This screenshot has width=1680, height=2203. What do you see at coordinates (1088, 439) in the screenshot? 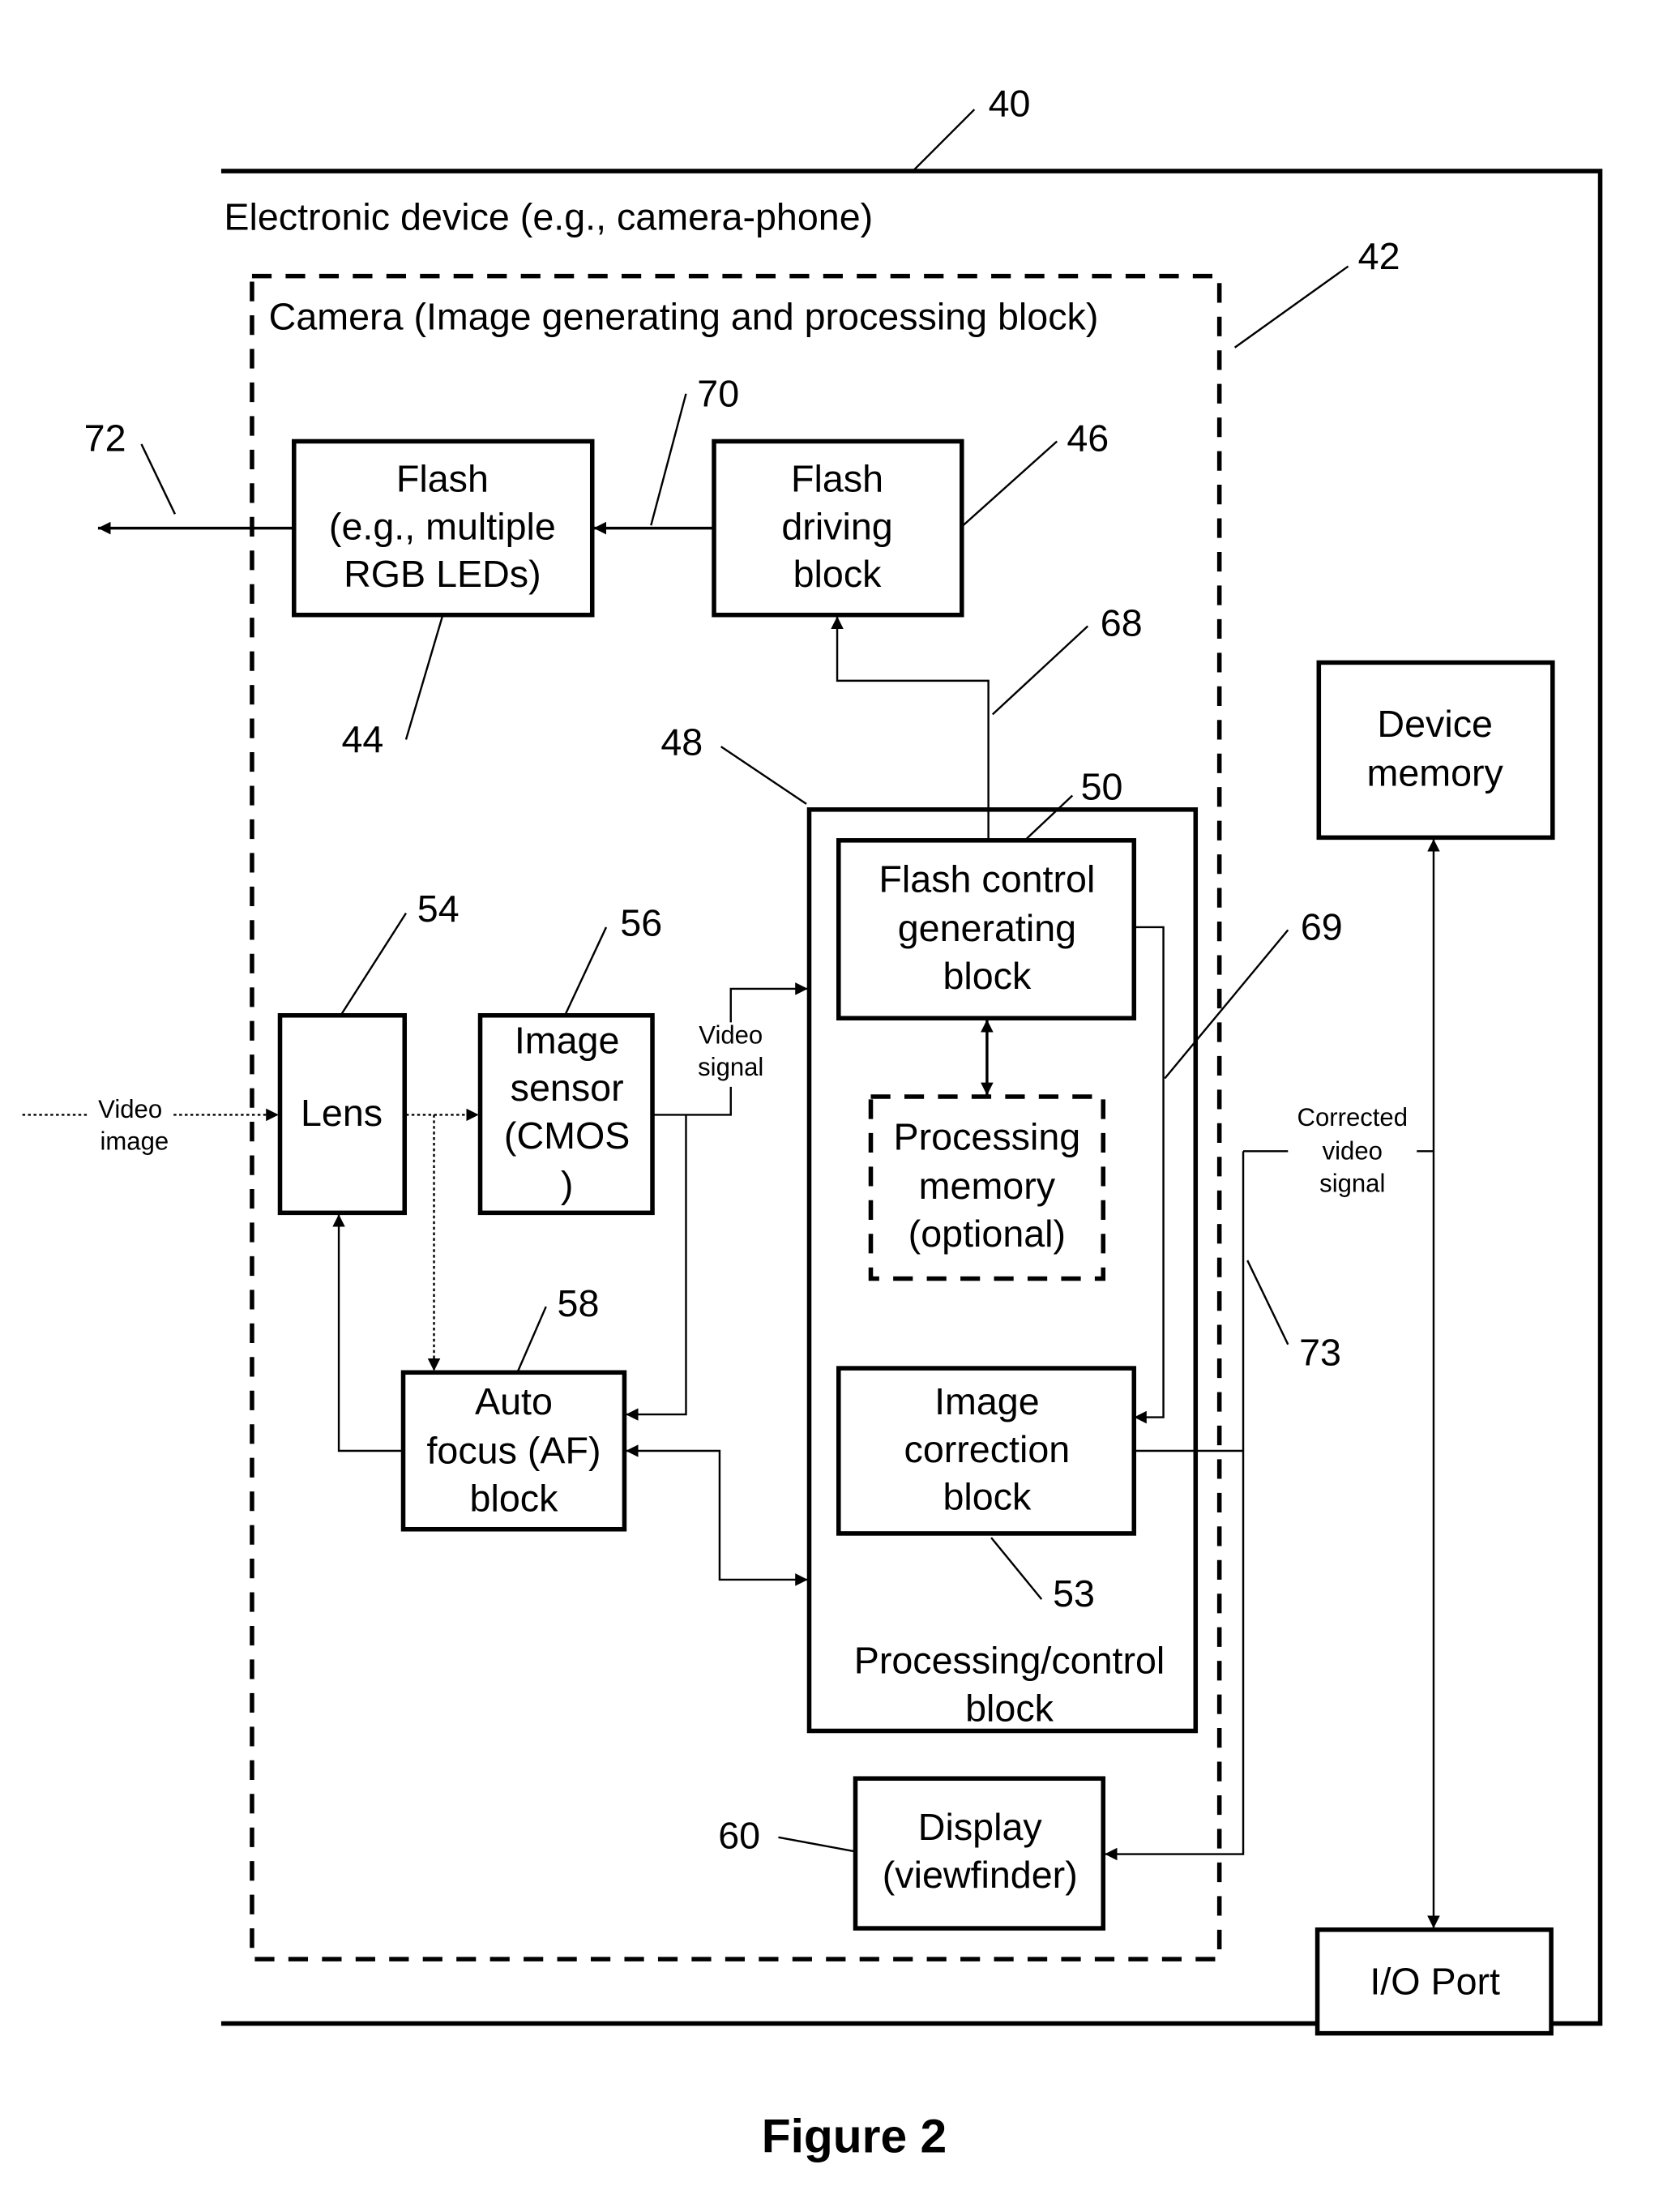
I see `ref-46: 46` at bounding box center [1088, 439].